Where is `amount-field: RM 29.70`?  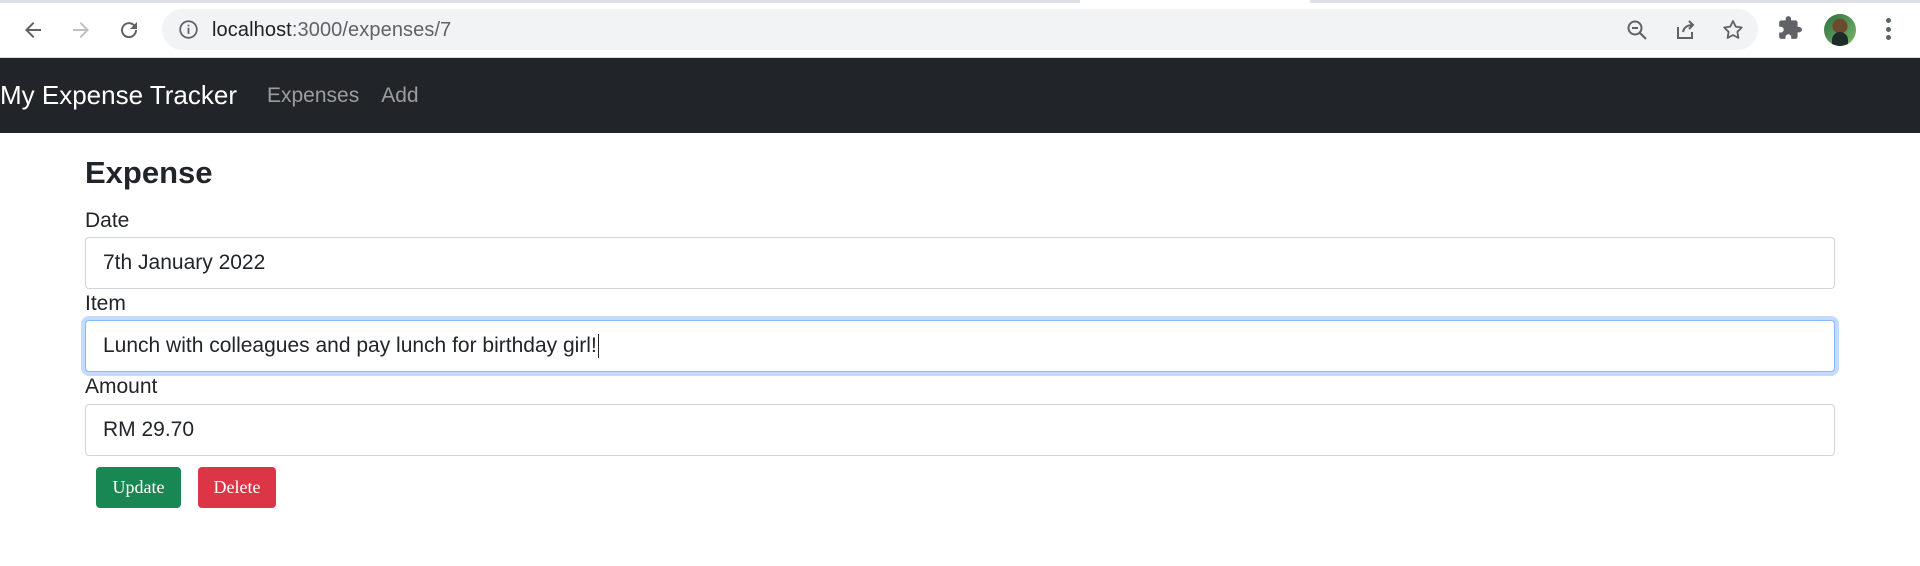 amount-field: RM 29.70 is located at coordinates (960, 430).